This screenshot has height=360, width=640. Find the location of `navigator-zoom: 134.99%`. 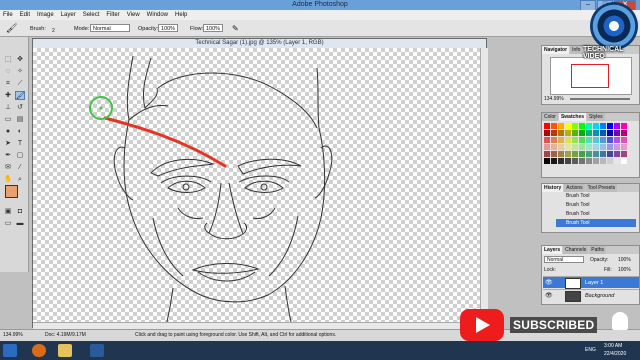

navigator-zoom: 134.99% is located at coordinates (554, 99).